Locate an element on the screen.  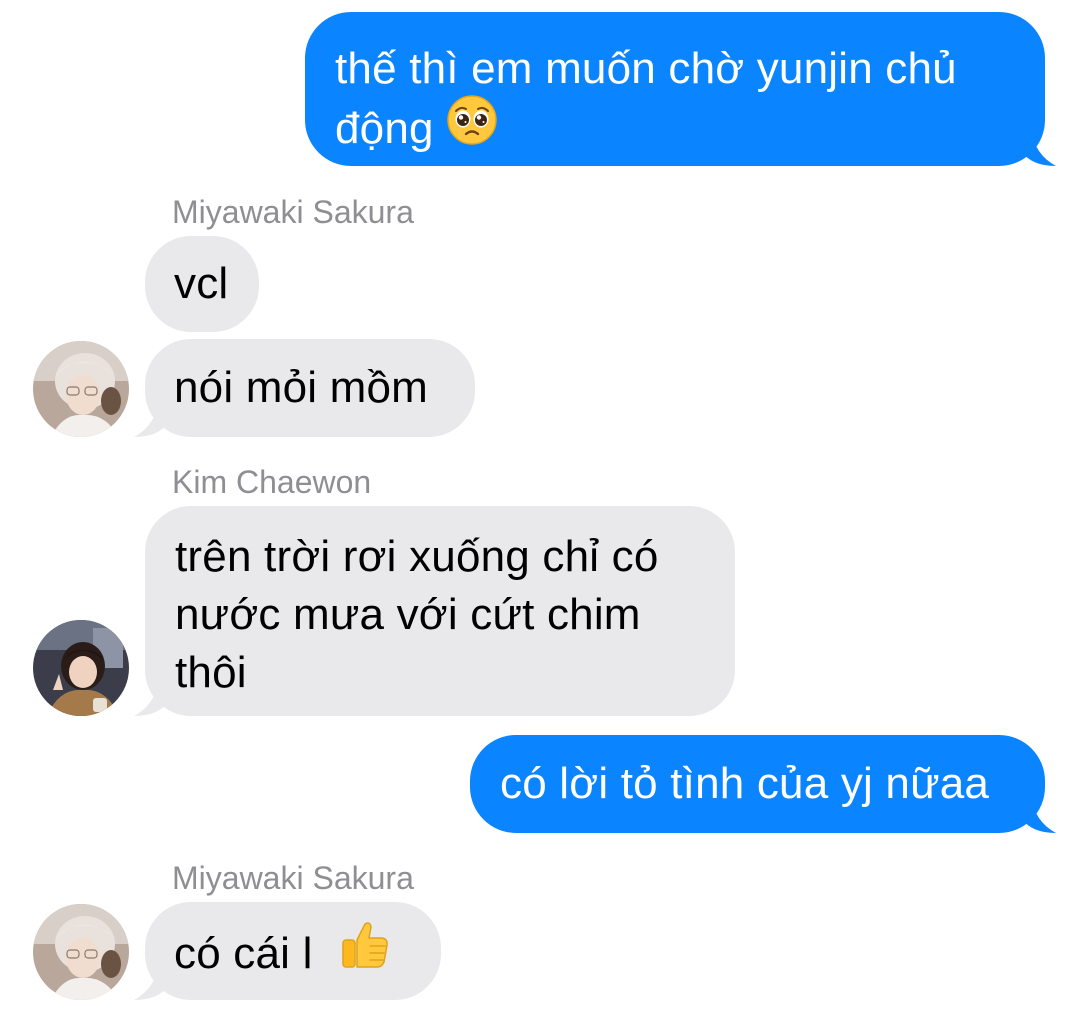
message-text: có cái l is located at coordinates (293, 956).